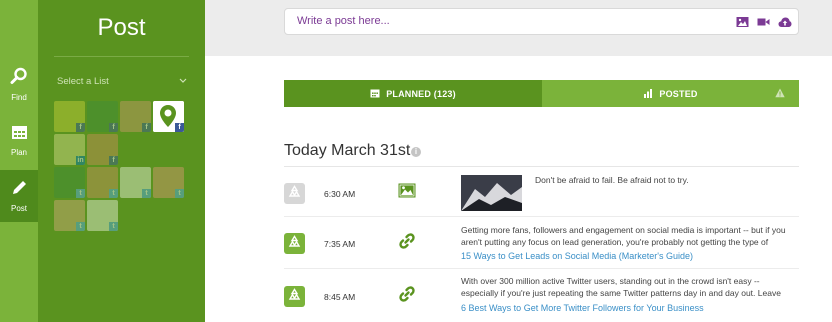 The height and width of the screenshot is (322, 832). What do you see at coordinates (122, 83) in the screenshot?
I see `select-list-dropdown: Select a List` at bounding box center [122, 83].